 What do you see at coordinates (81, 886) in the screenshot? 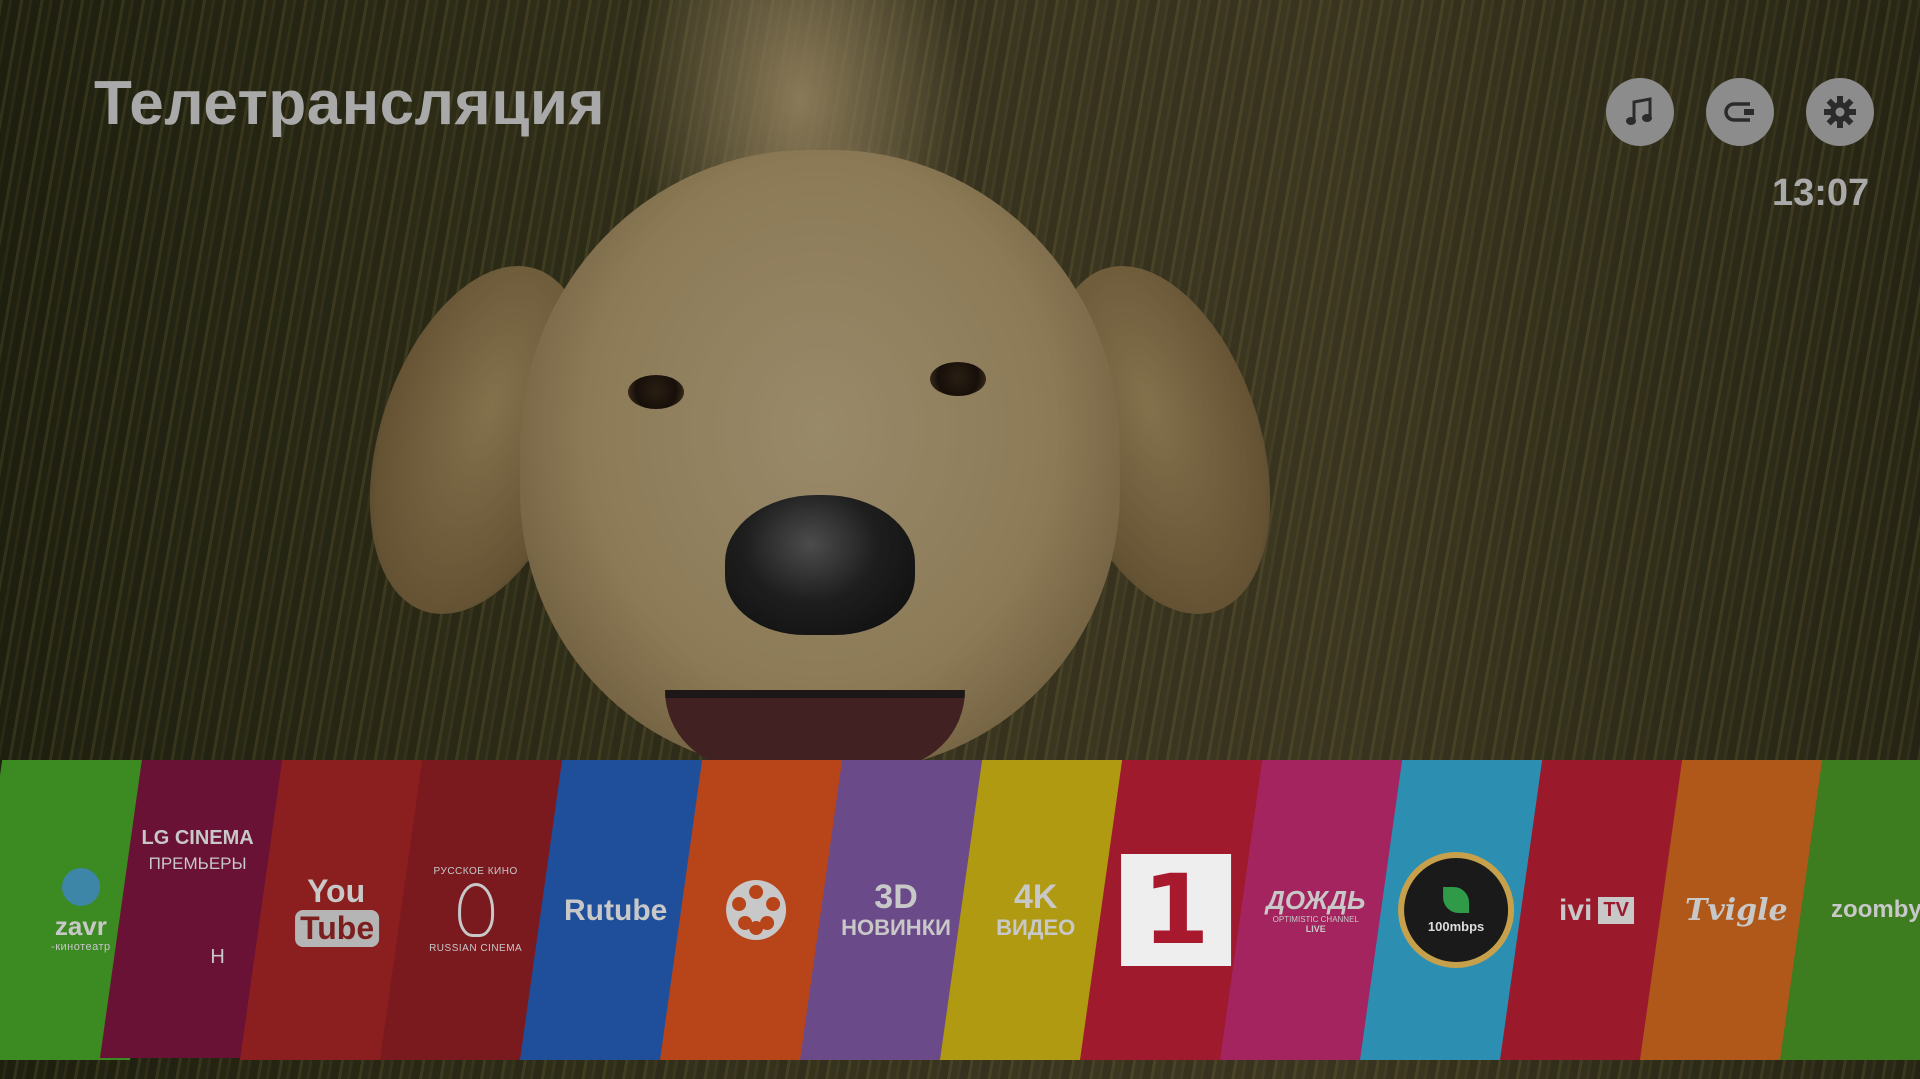
I see `zavr-icon` at bounding box center [81, 886].